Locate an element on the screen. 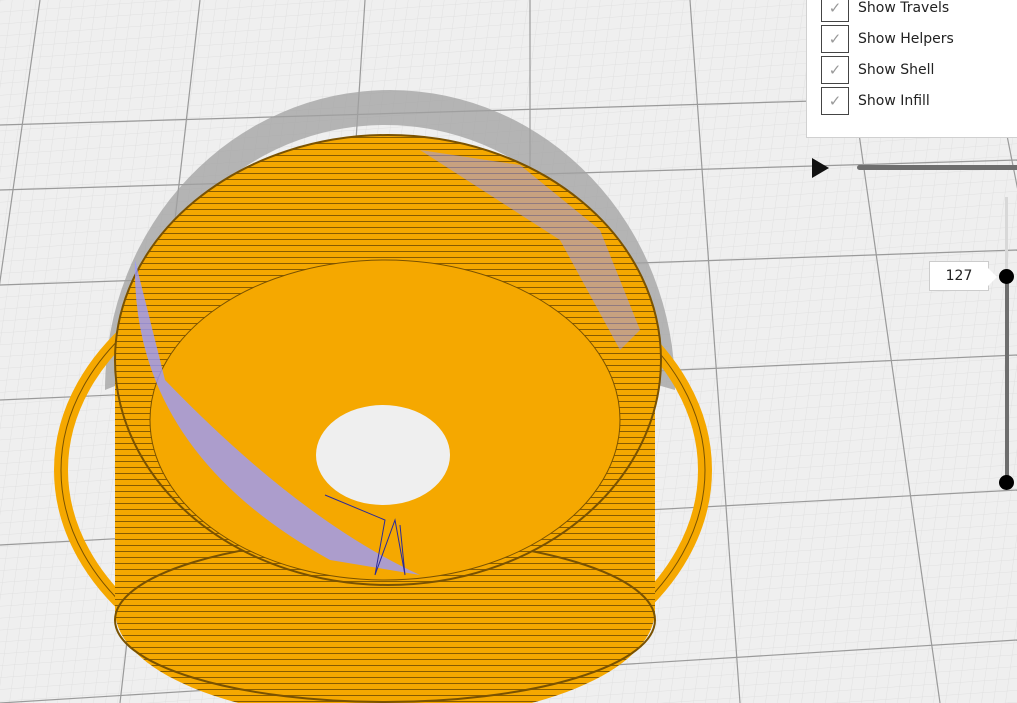 This screenshot has width=1017, height=703. layer-slider-upper-handle is located at coordinates (1006, 276).